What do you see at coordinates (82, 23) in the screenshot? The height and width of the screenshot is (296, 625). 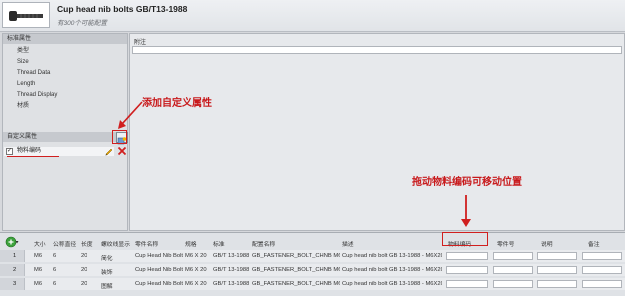 I see `config-count: 有300个可能配置` at bounding box center [82, 23].